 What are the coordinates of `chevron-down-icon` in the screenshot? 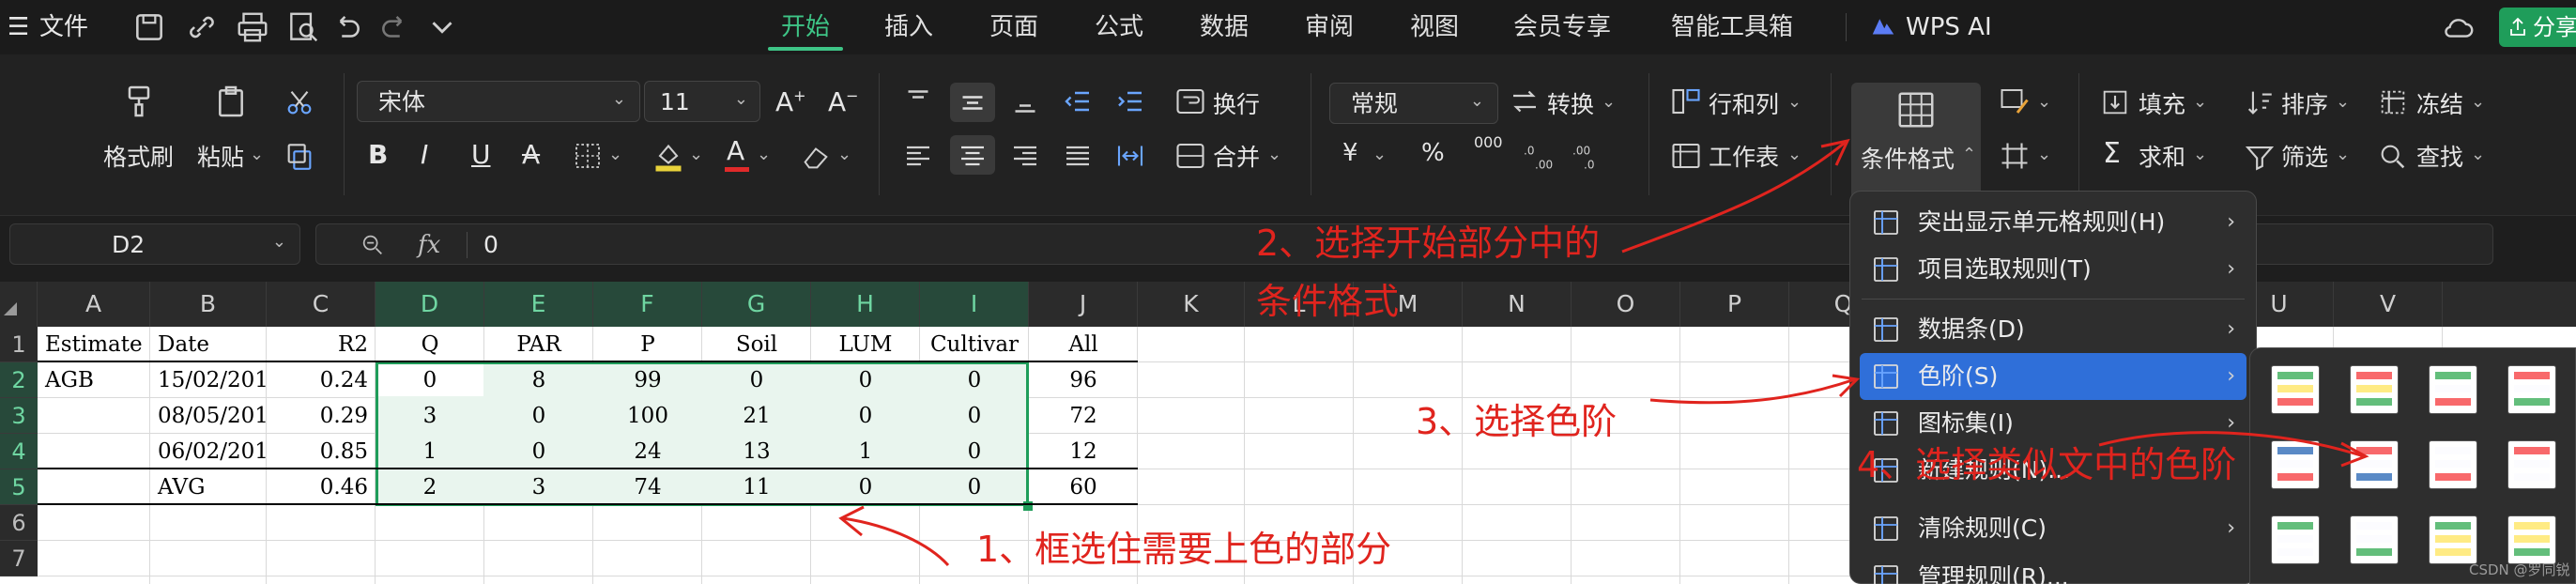 It's located at (442, 27).